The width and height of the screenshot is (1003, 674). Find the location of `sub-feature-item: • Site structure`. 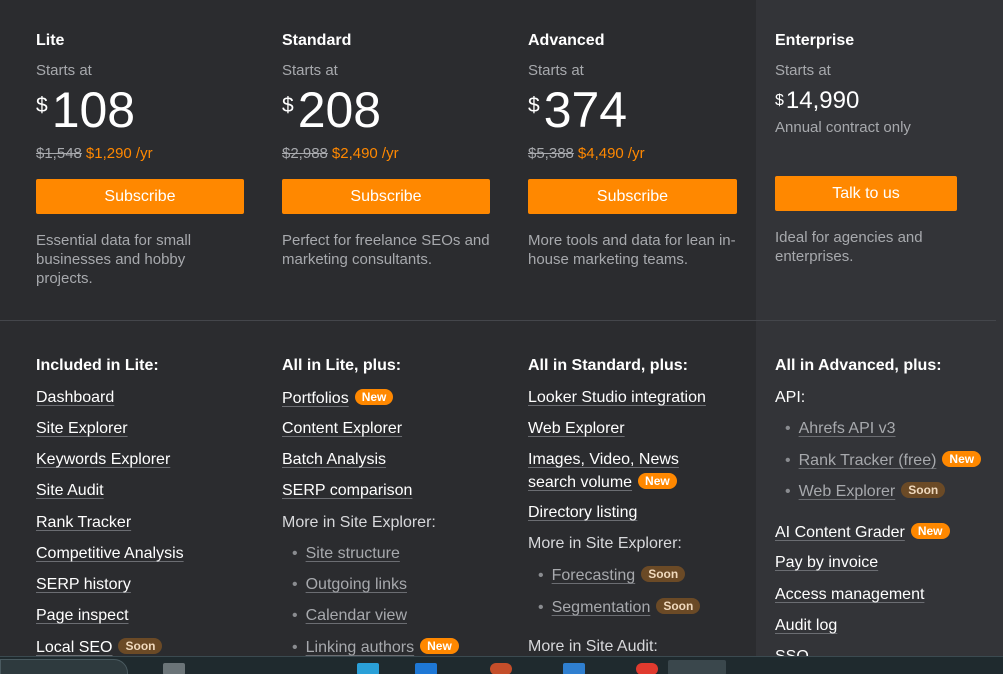

sub-feature-item: • Site structure is located at coordinates (346, 554).